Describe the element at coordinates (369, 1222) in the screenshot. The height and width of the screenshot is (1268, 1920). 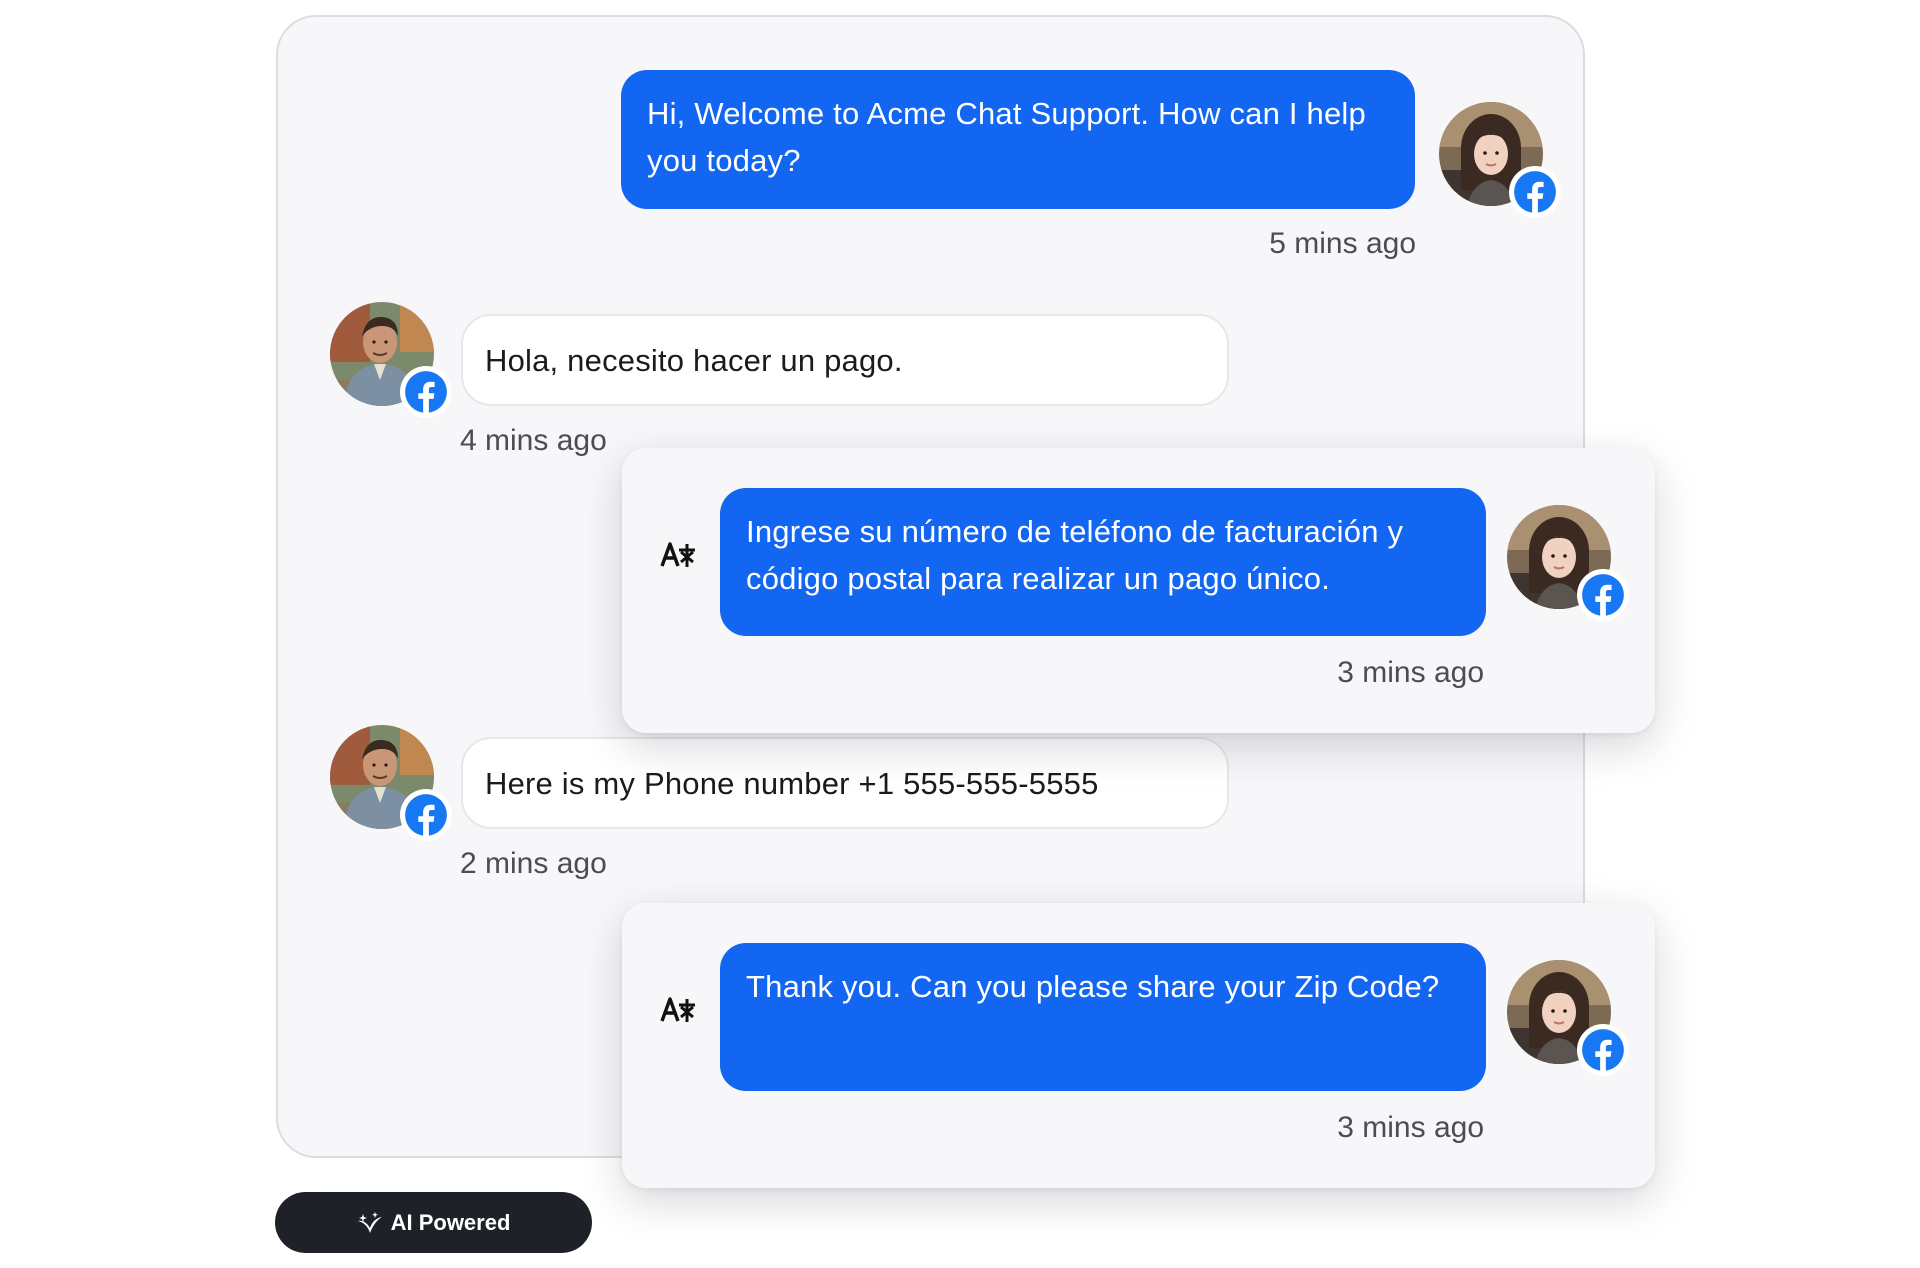
I see `sparkle-leaf-icon` at that location.